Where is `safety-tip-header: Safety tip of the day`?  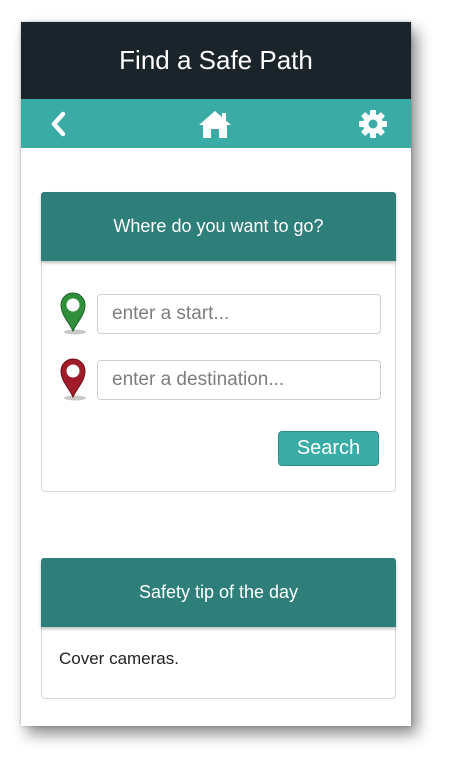 safety-tip-header: Safety tip of the day is located at coordinates (218, 592).